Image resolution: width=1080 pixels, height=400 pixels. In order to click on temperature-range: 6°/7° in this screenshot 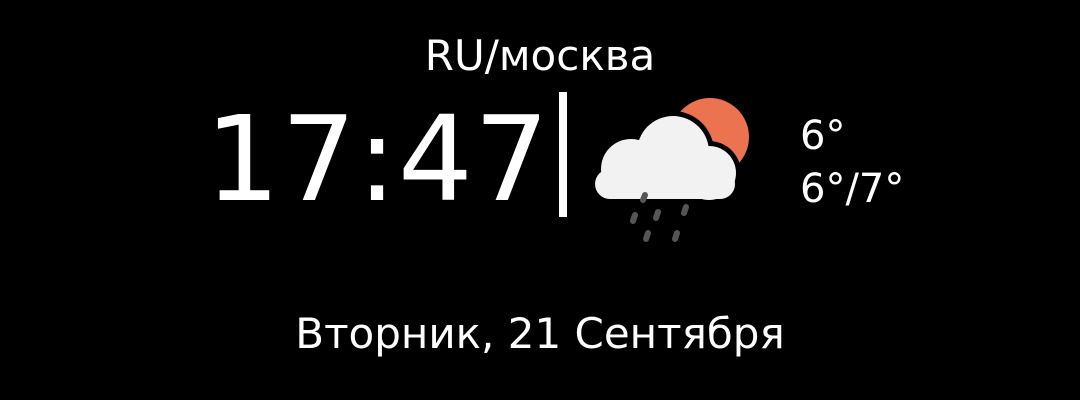, I will do `click(852, 189)`.